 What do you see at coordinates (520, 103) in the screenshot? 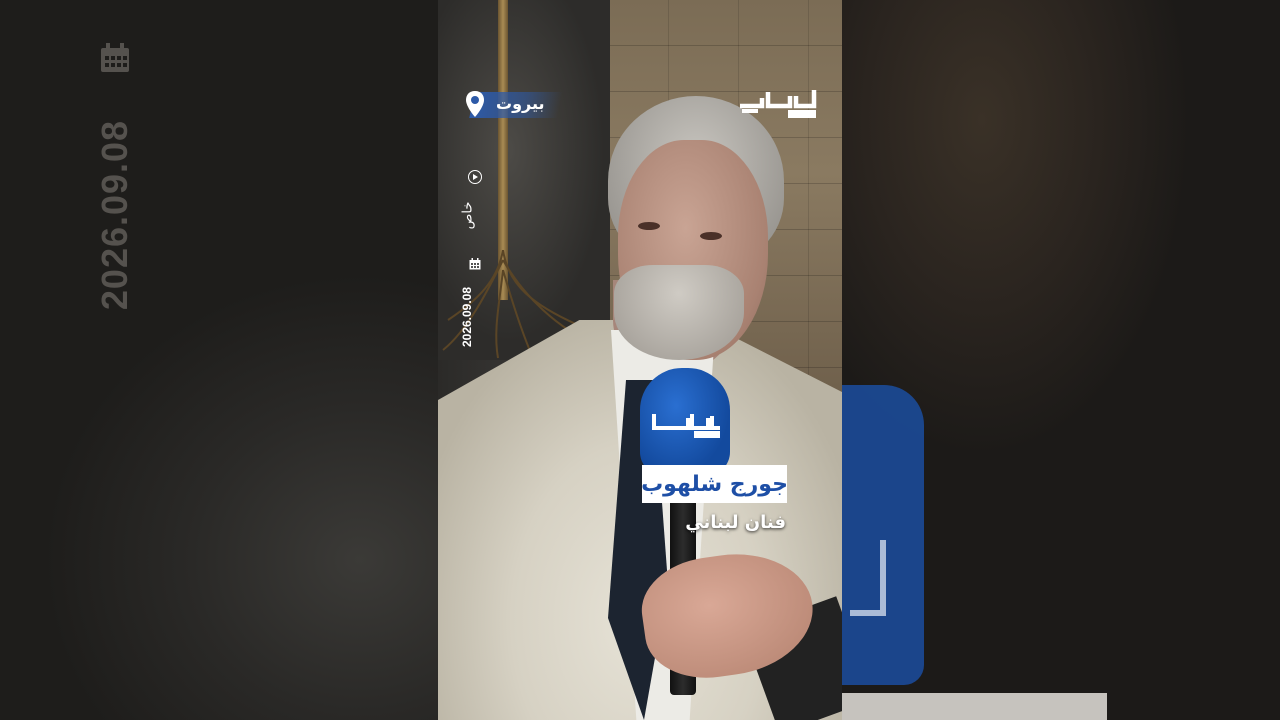
I see `location-text: بيروت` at bounding box center [520, 103].